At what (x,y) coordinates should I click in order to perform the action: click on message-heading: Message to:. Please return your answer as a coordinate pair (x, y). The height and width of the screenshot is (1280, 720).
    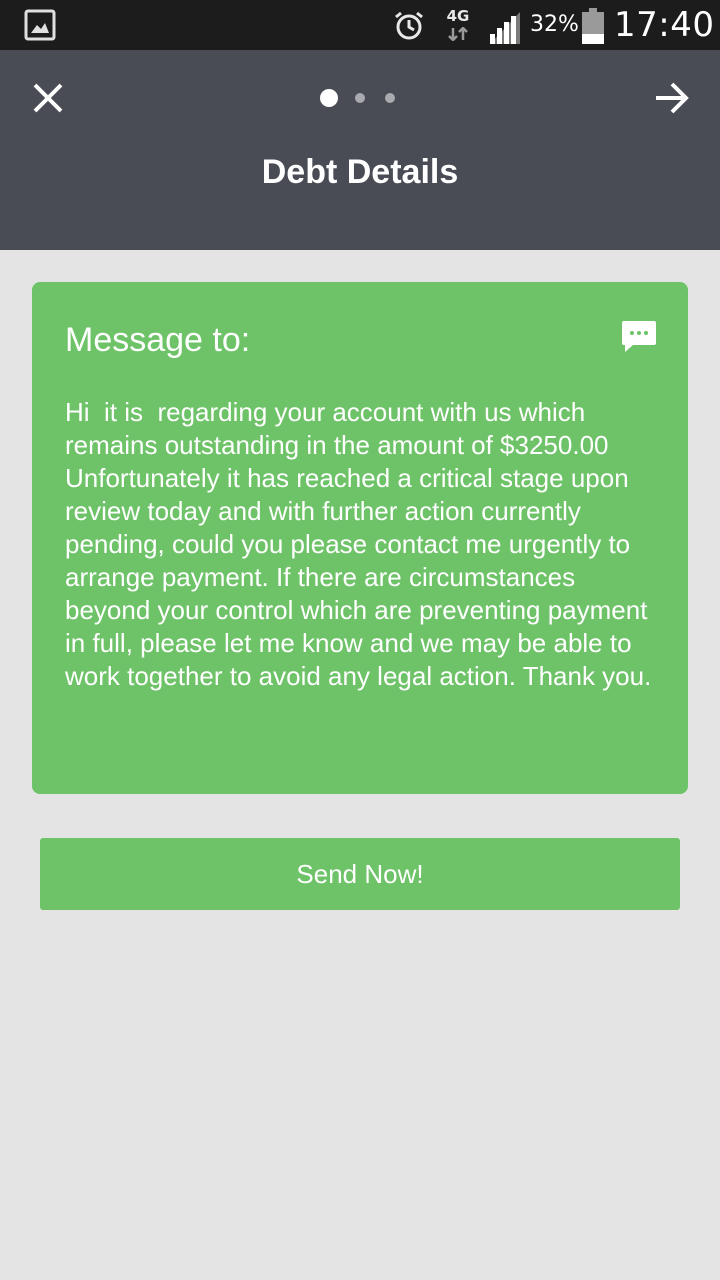
    Looking at the image, I should click on (158, 340).